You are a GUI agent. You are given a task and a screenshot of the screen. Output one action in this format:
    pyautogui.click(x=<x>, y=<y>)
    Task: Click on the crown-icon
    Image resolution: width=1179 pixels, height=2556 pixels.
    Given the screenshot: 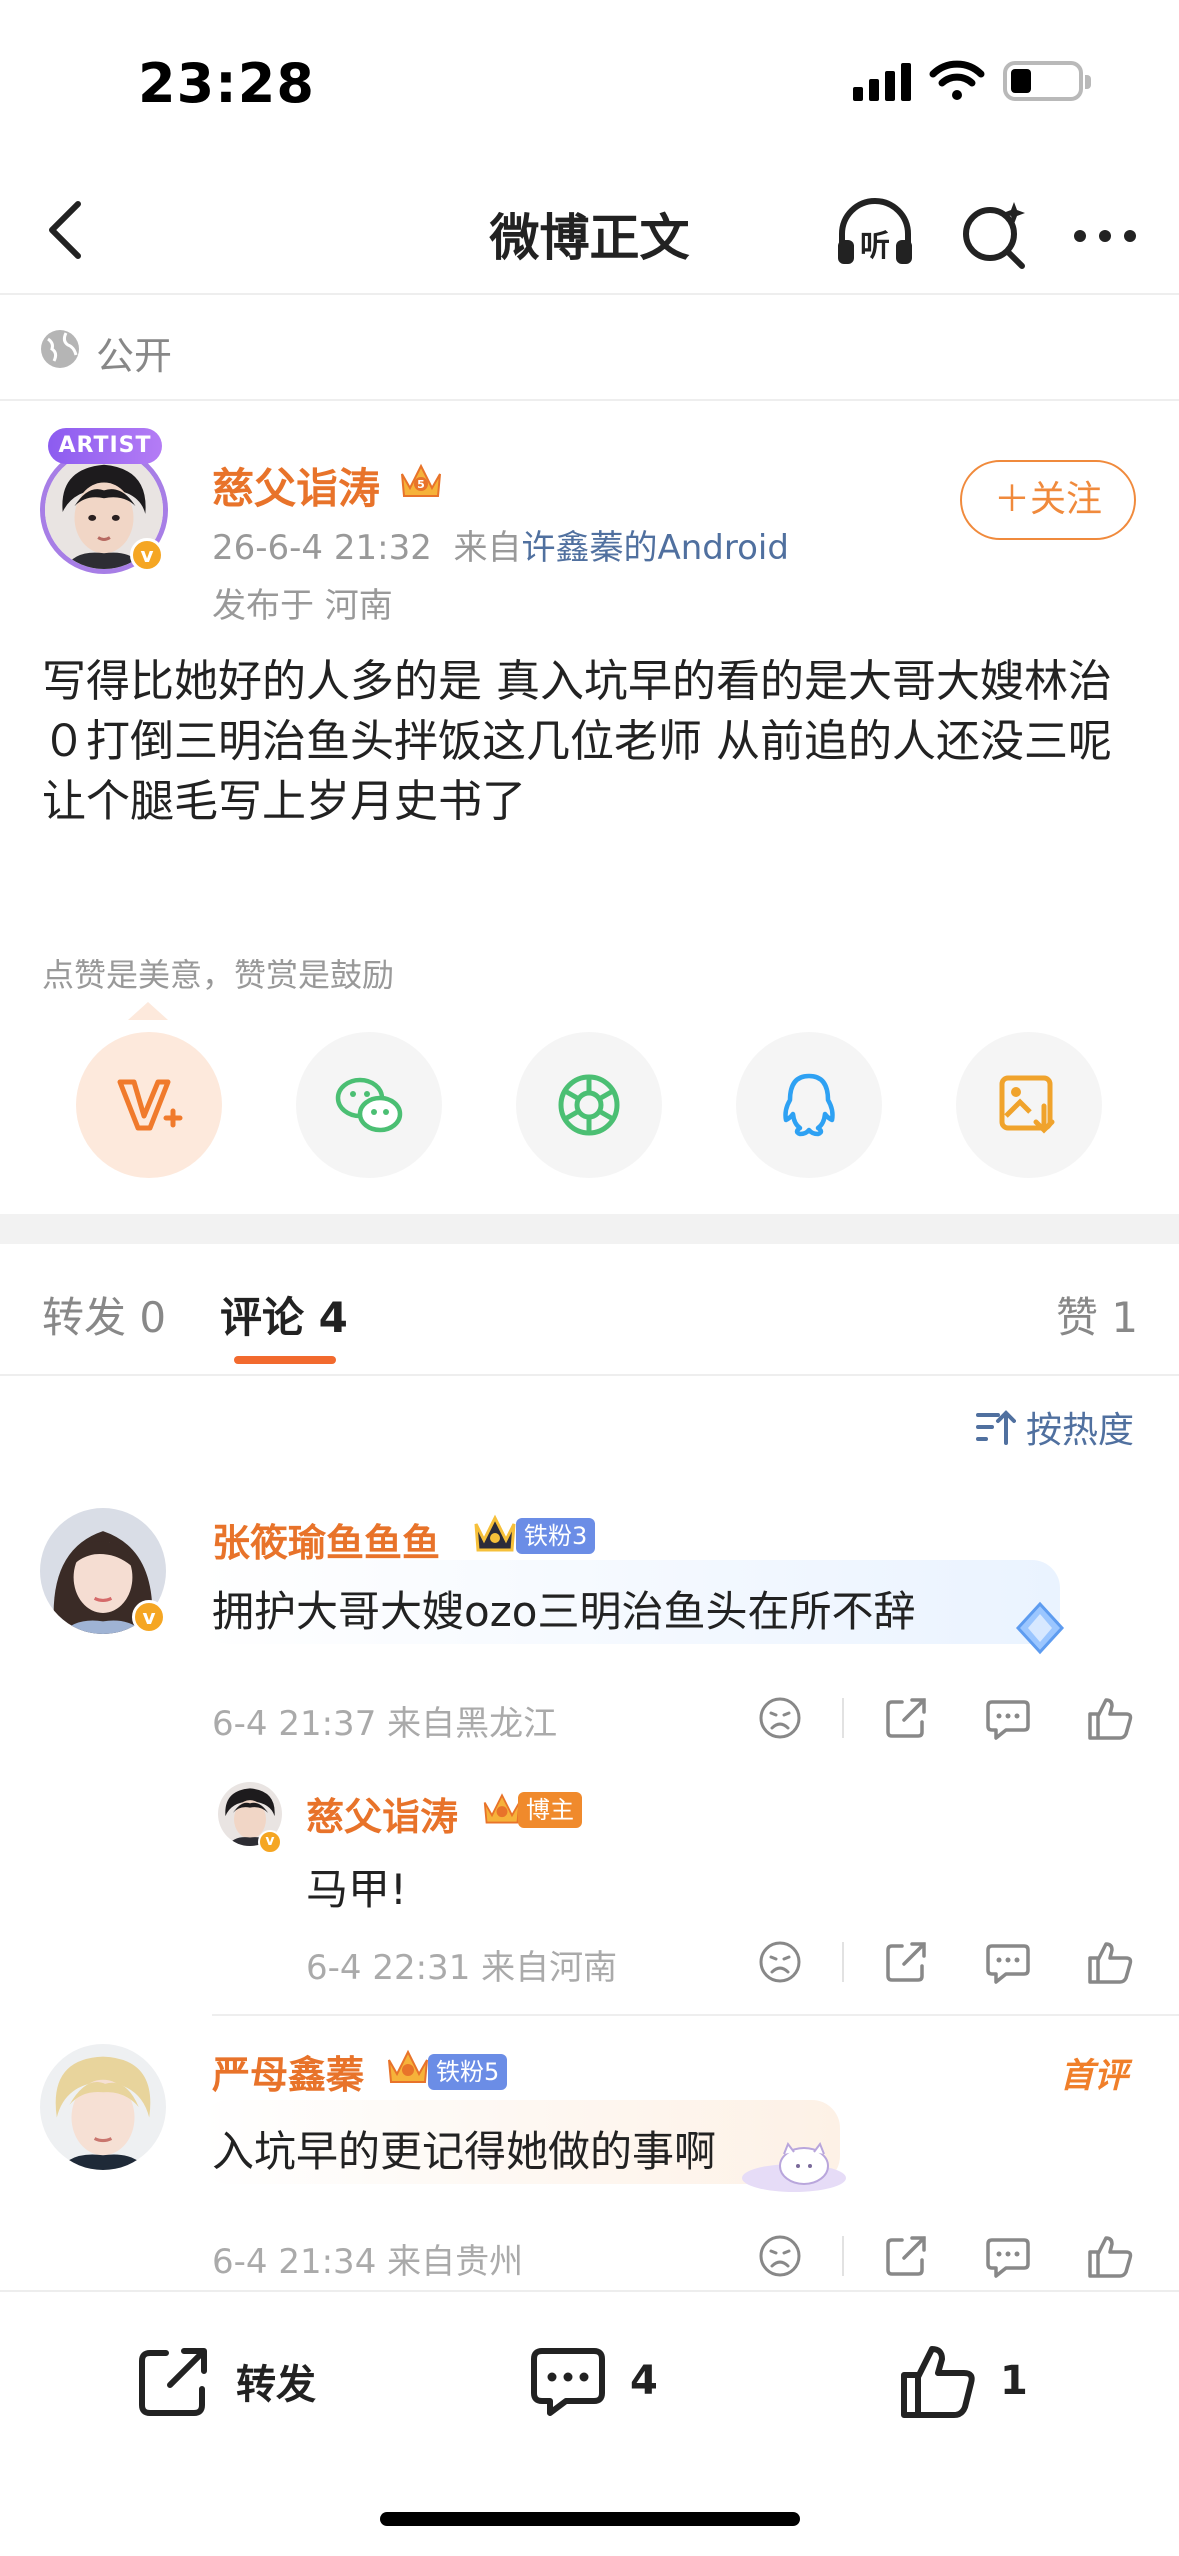 What is the action you would take?
    pyautogui.click(x=495, y=1533)
    